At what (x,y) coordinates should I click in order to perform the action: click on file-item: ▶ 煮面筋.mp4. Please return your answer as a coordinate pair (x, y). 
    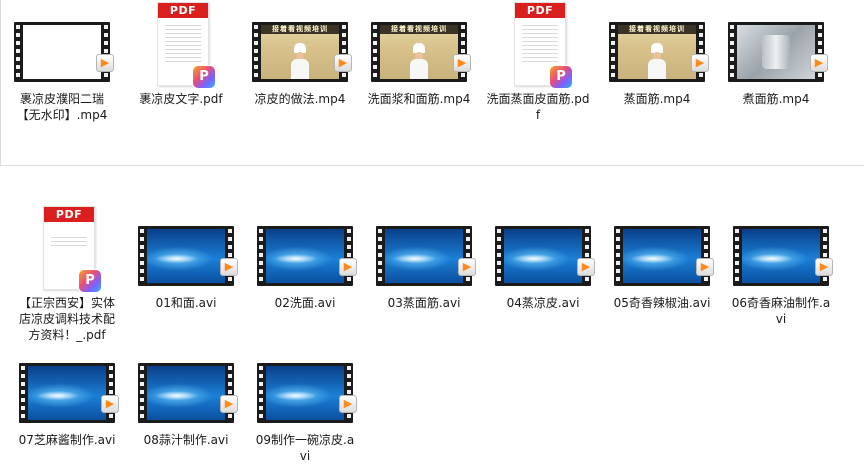
    Looking at the image, I should click on (776, 53).